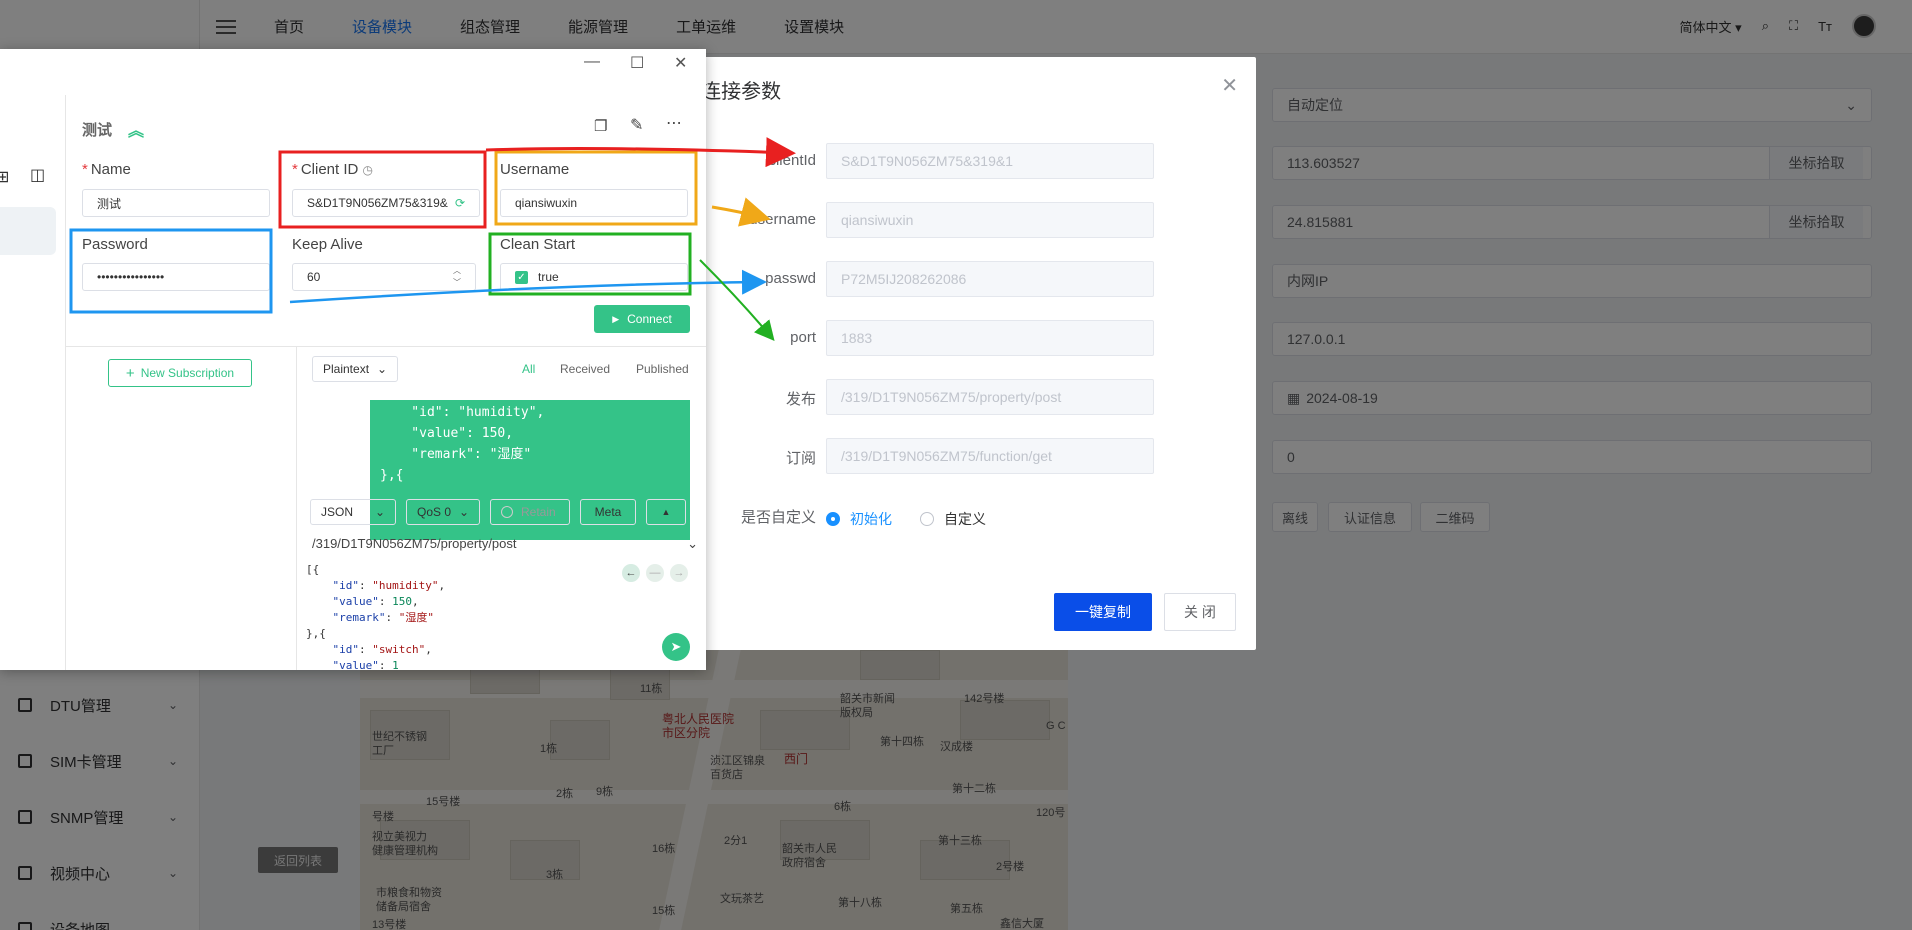  Describe the element at coordinates (4, 177) in the screenshot. I see `new-connection-icon: ⊞` at that location.